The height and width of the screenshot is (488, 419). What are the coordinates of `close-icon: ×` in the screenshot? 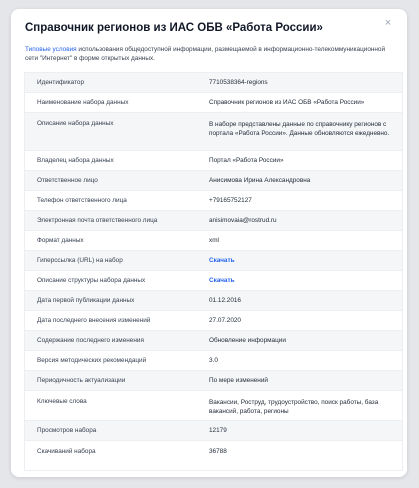 It's located at (388, 23).